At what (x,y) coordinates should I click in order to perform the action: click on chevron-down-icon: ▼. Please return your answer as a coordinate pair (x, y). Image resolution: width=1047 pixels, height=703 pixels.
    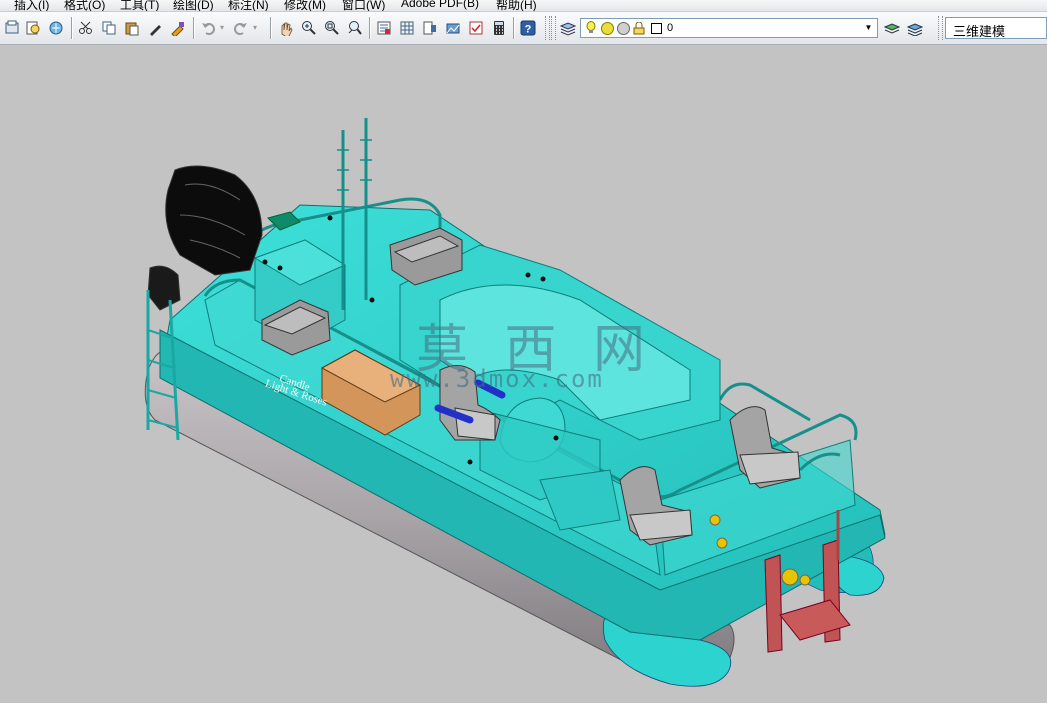
    Looking at the image, I should click on (868, 28).